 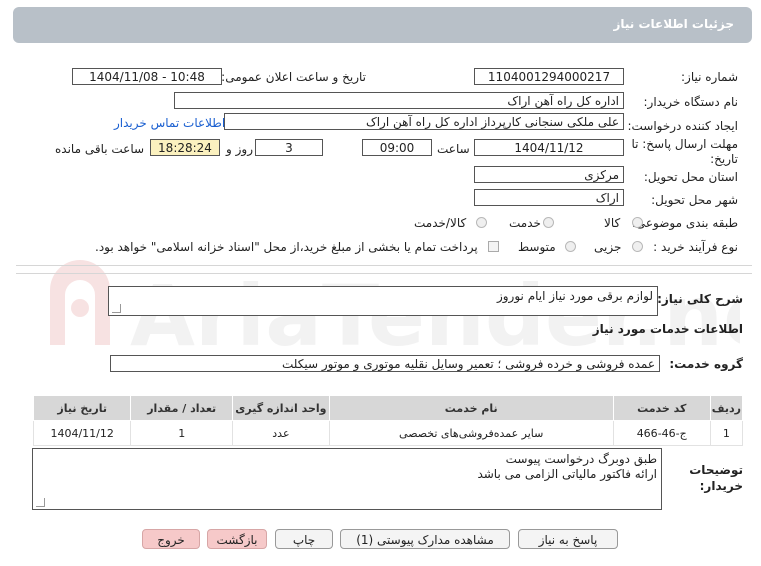 What do you see at coordinates (171, 539) in the screenshot?
I see `exit-button: خروج` at bounding box center [171, 539].